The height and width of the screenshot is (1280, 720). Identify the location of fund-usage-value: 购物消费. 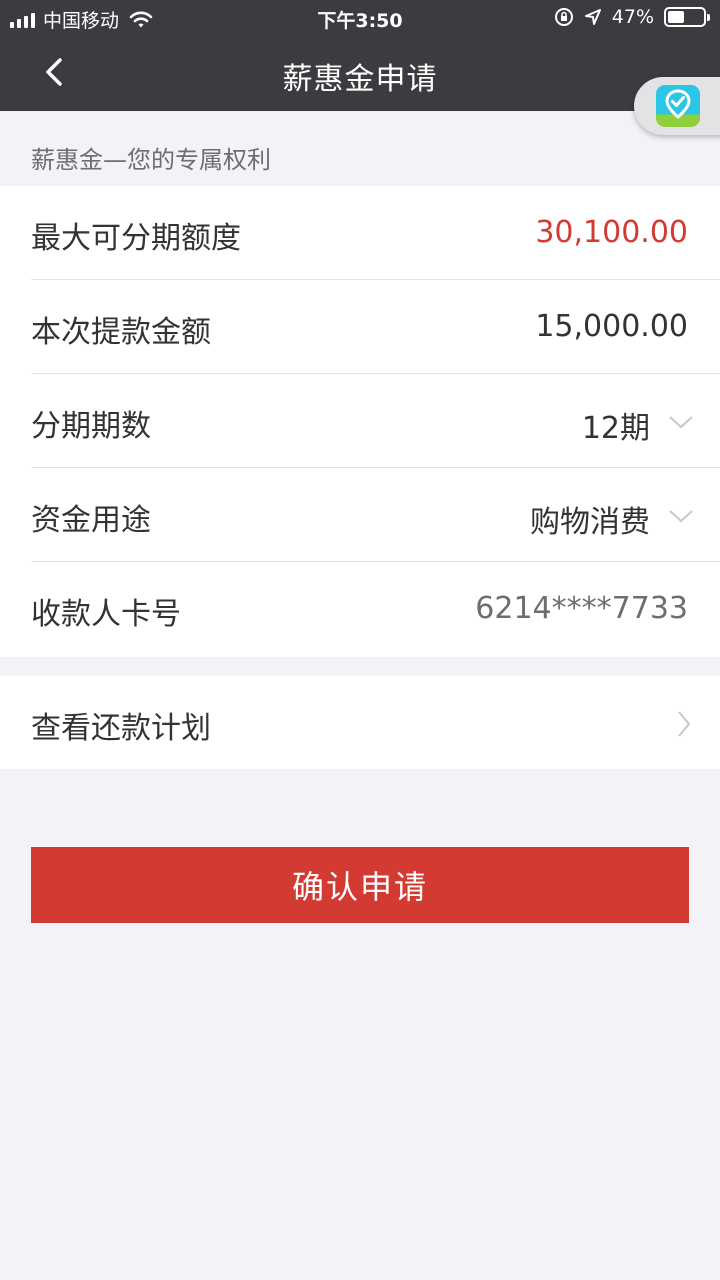
(590, 522).